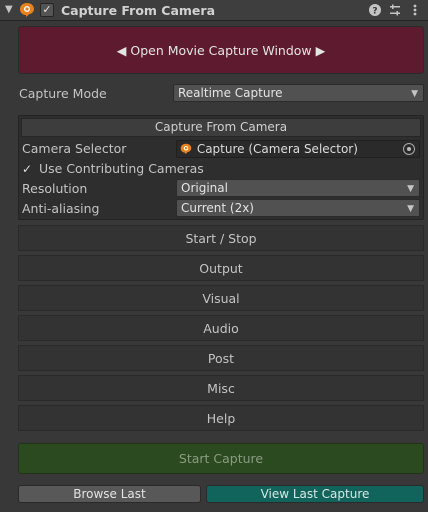 The image size is (428, 512). I want to click on anti-aliasing-value: Current (2x), so click(217, 208).